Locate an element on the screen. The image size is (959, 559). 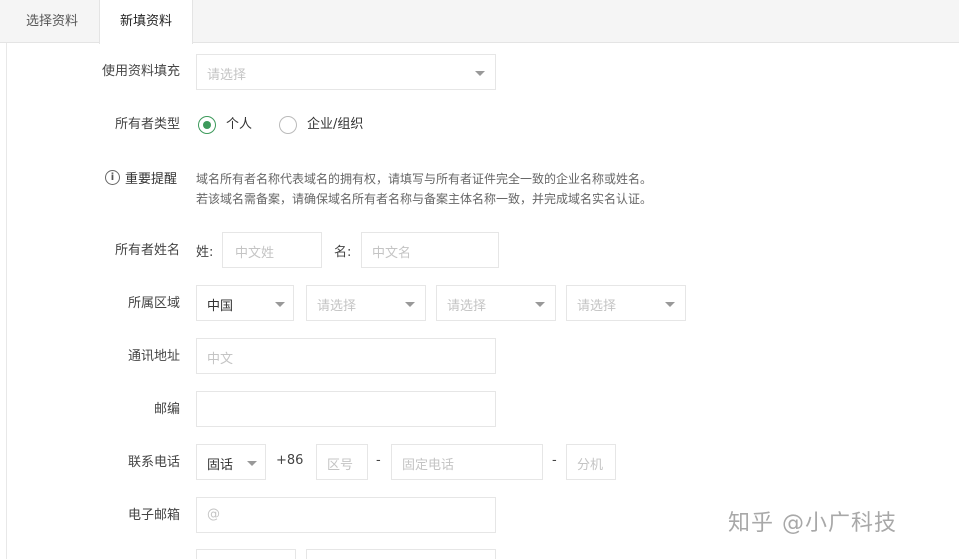
surname-label: 姓: is located at coordinates (205, 252).